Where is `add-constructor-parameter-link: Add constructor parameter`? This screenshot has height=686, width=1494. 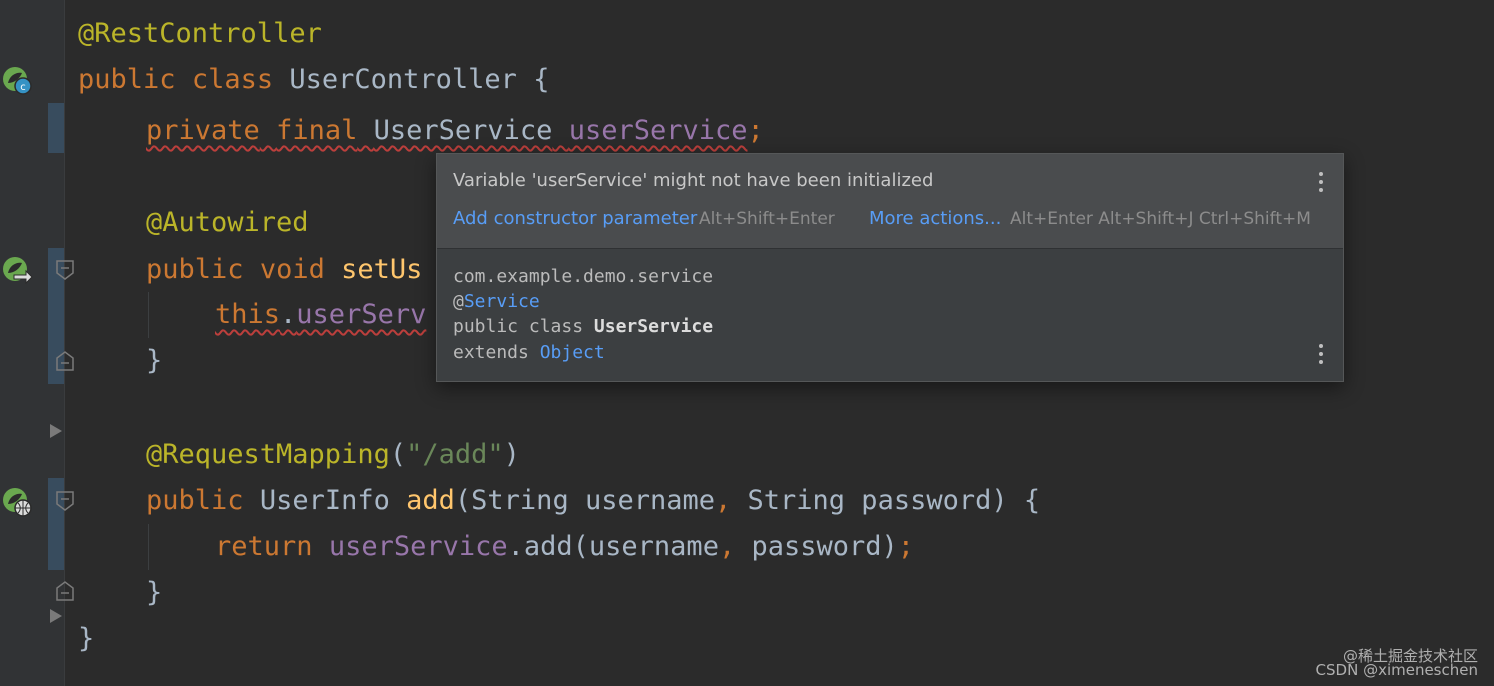 add-constructor-parameter-link: Add constructor parameter is located at coordinates (575, 218).